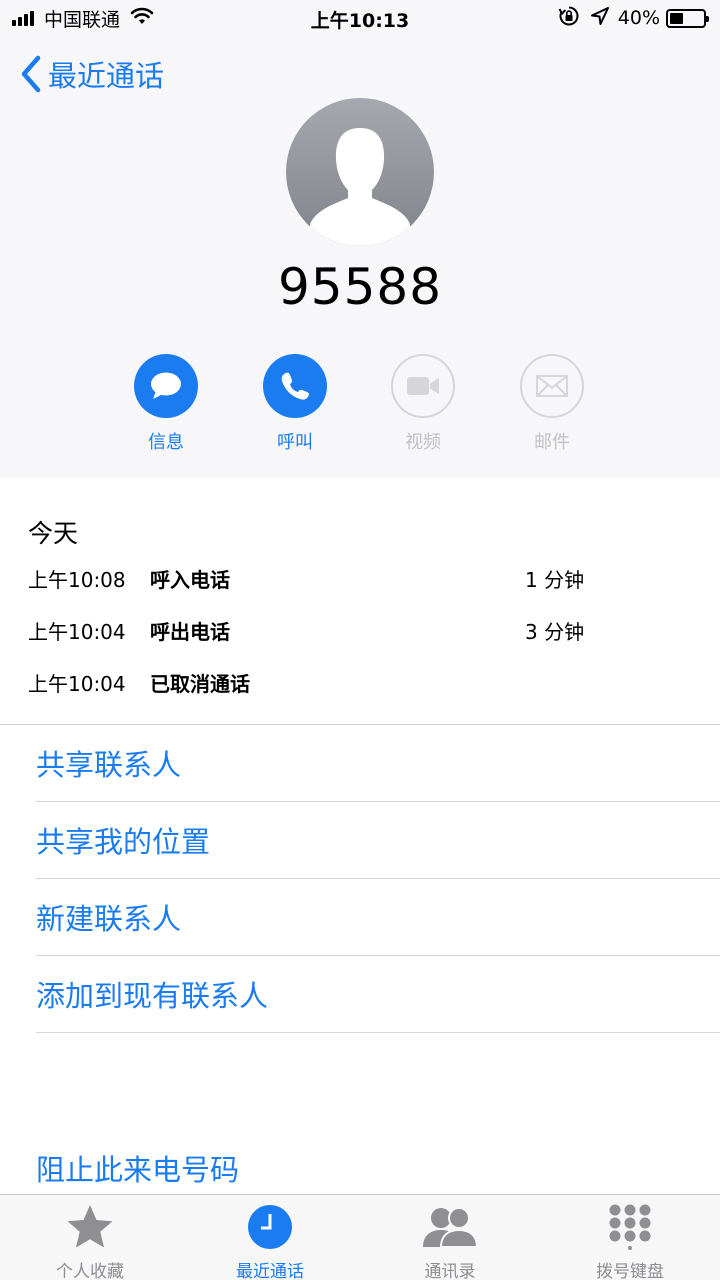 Image resolution: width=720 pixels, height=1280 pixels. I want to click on call-circle, so click(295, 386).